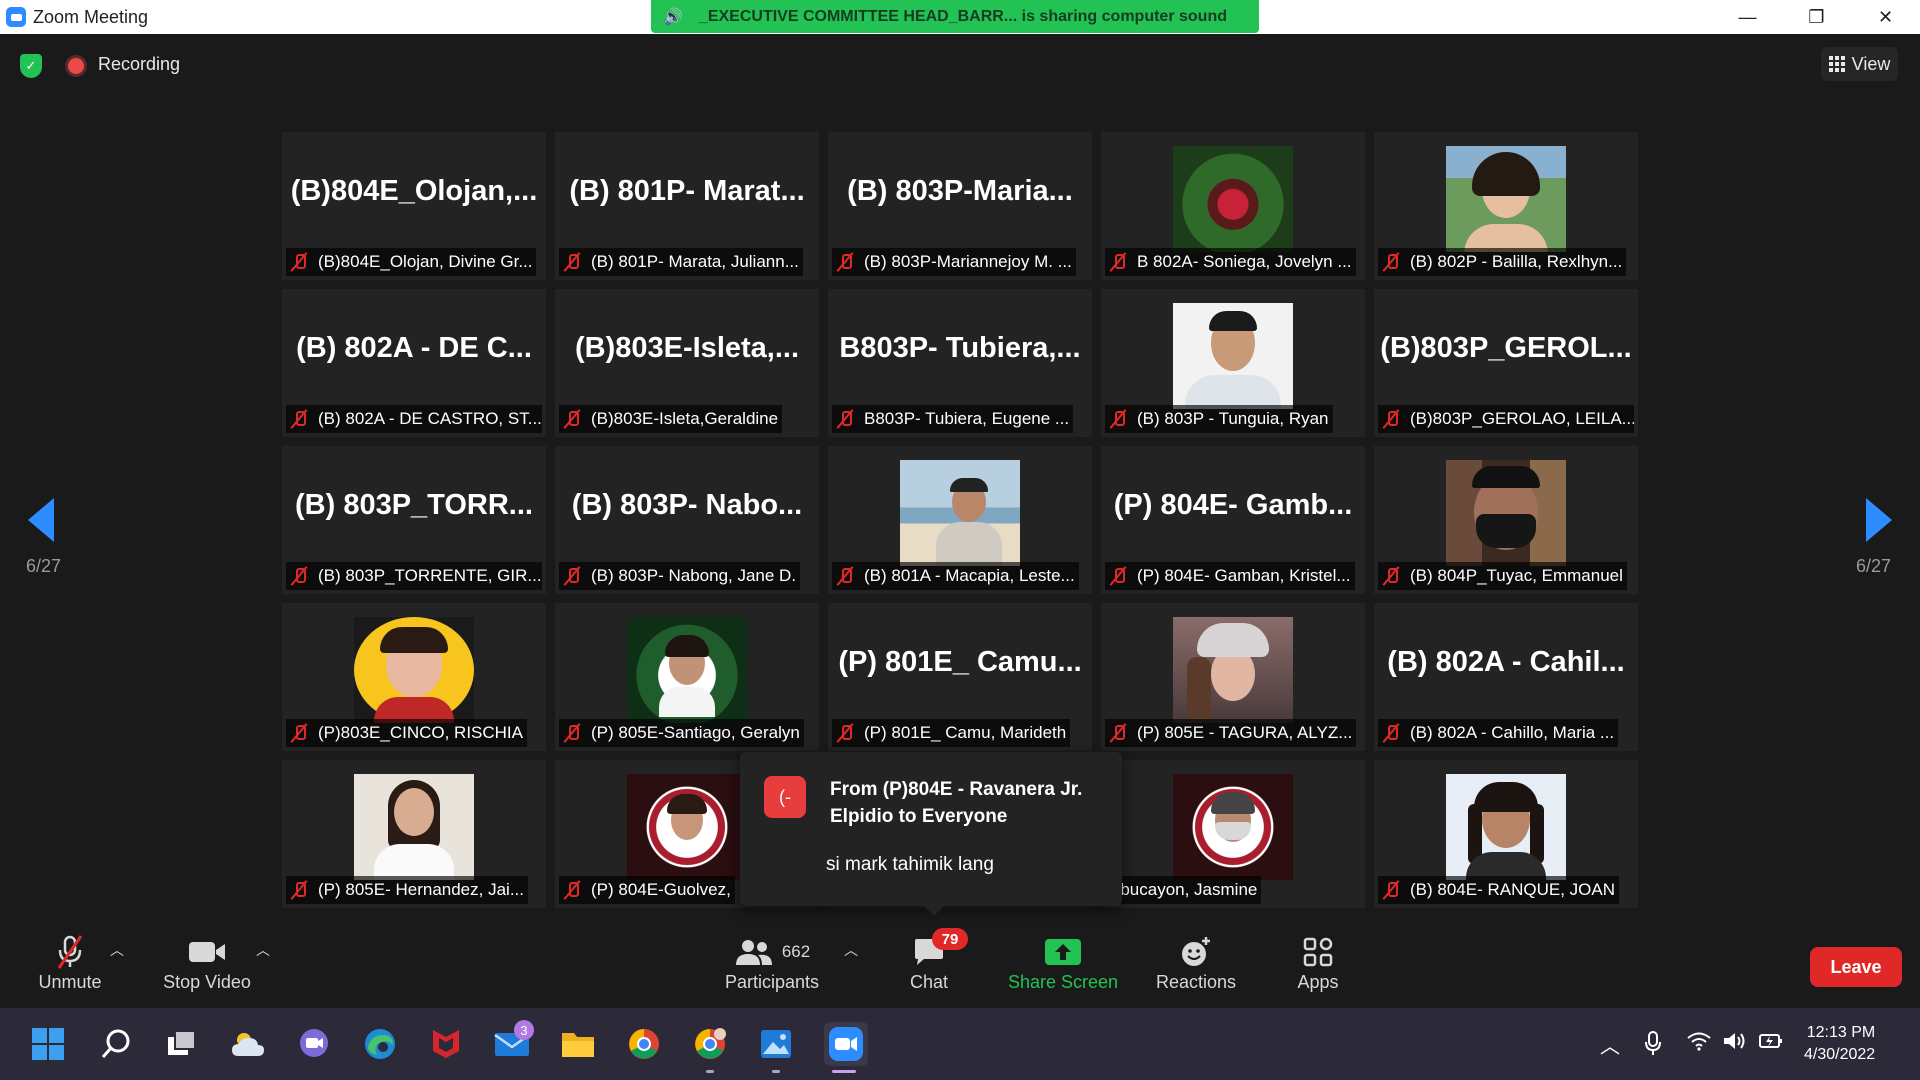 This screenshot has height=1080, width=1920. What do you see at coordinates (41, 520) in the screenshot?
I see `previous-page-arrow-icon` at bounding box center [41, 520].